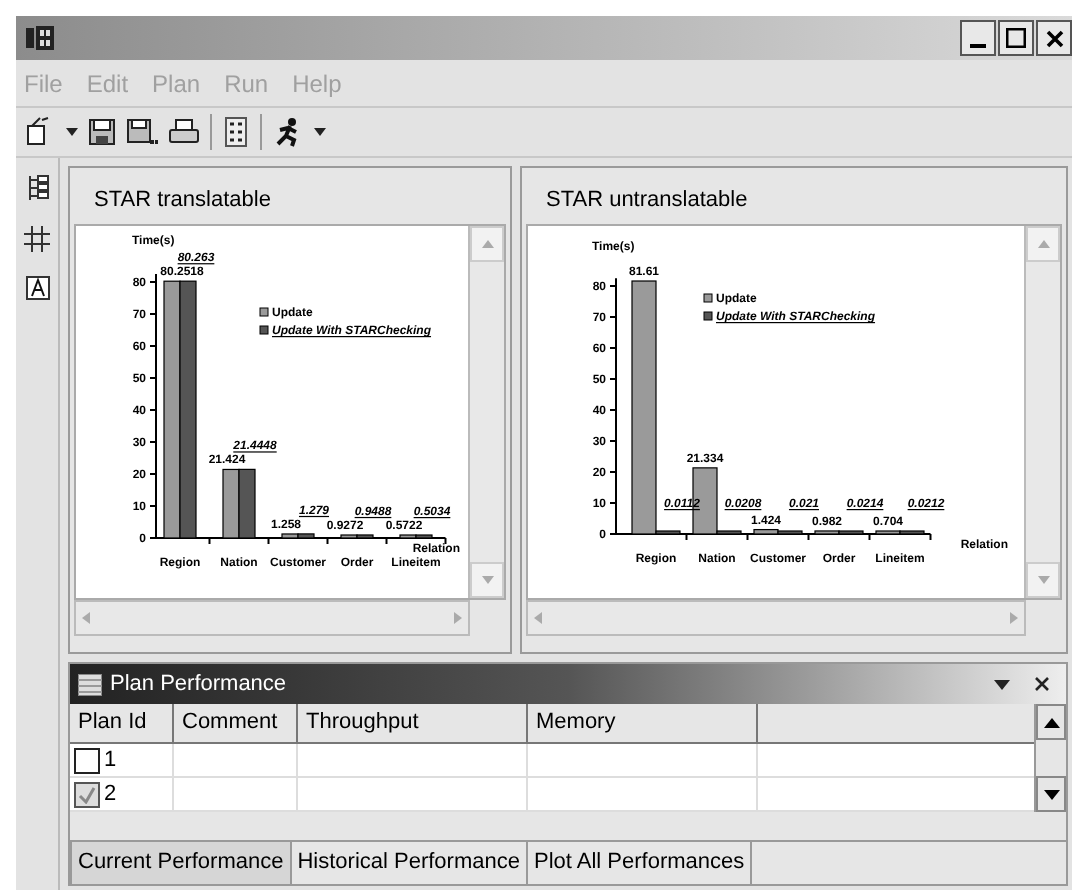 The height and width of the screenshot is (896, 1072). What do you see at coordinates (110, 760) in the screenshot?
I see `plan-id: 1` at bounding box center [110, 760].